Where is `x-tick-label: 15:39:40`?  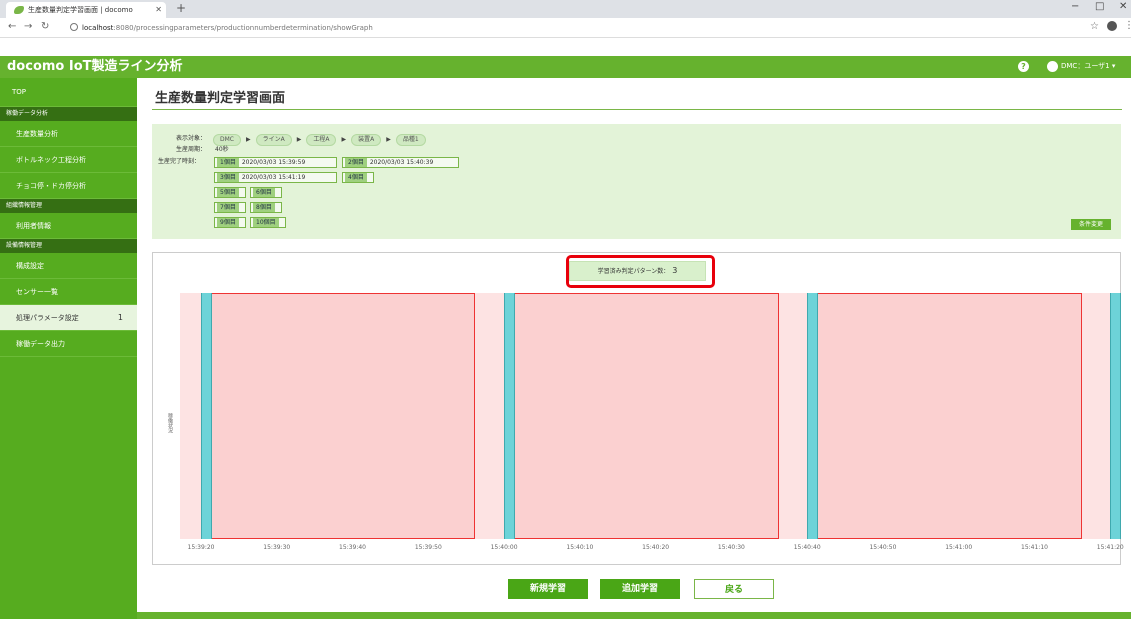
x-tick-label: 15:39:40 is located at coordinates (353, 547).